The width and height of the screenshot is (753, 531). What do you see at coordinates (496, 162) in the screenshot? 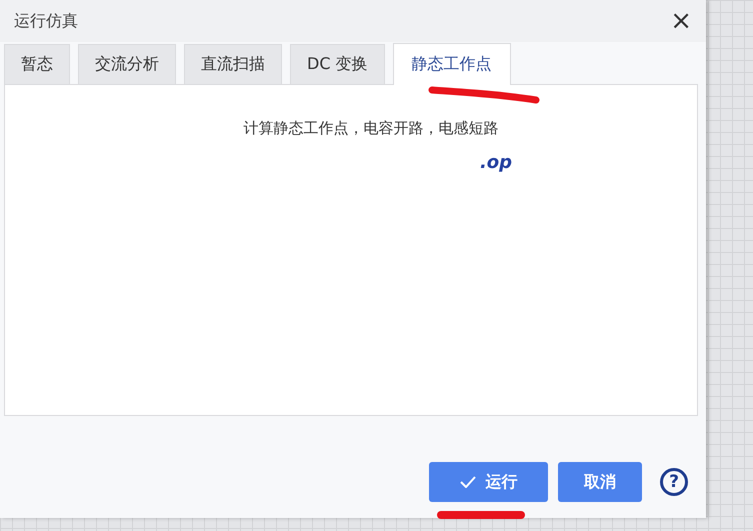
I see `command-text: .op` at bounding box center [496, 162].